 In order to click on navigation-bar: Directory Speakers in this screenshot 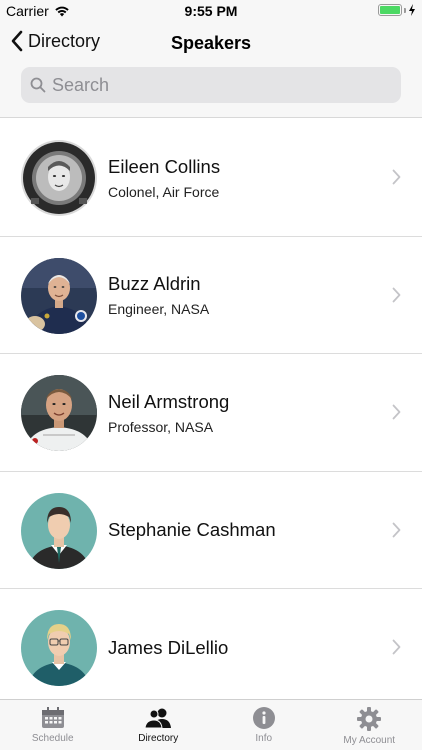, I will do `click(211, 70)`.